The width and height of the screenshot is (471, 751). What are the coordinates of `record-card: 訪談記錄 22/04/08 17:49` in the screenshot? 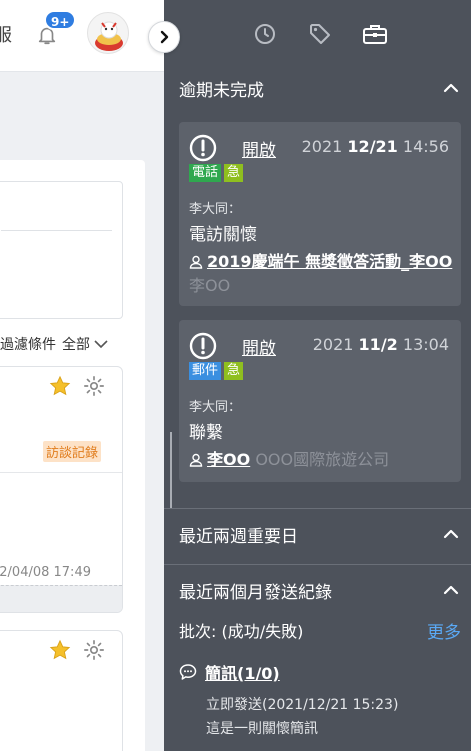 It's located at (61, 489).